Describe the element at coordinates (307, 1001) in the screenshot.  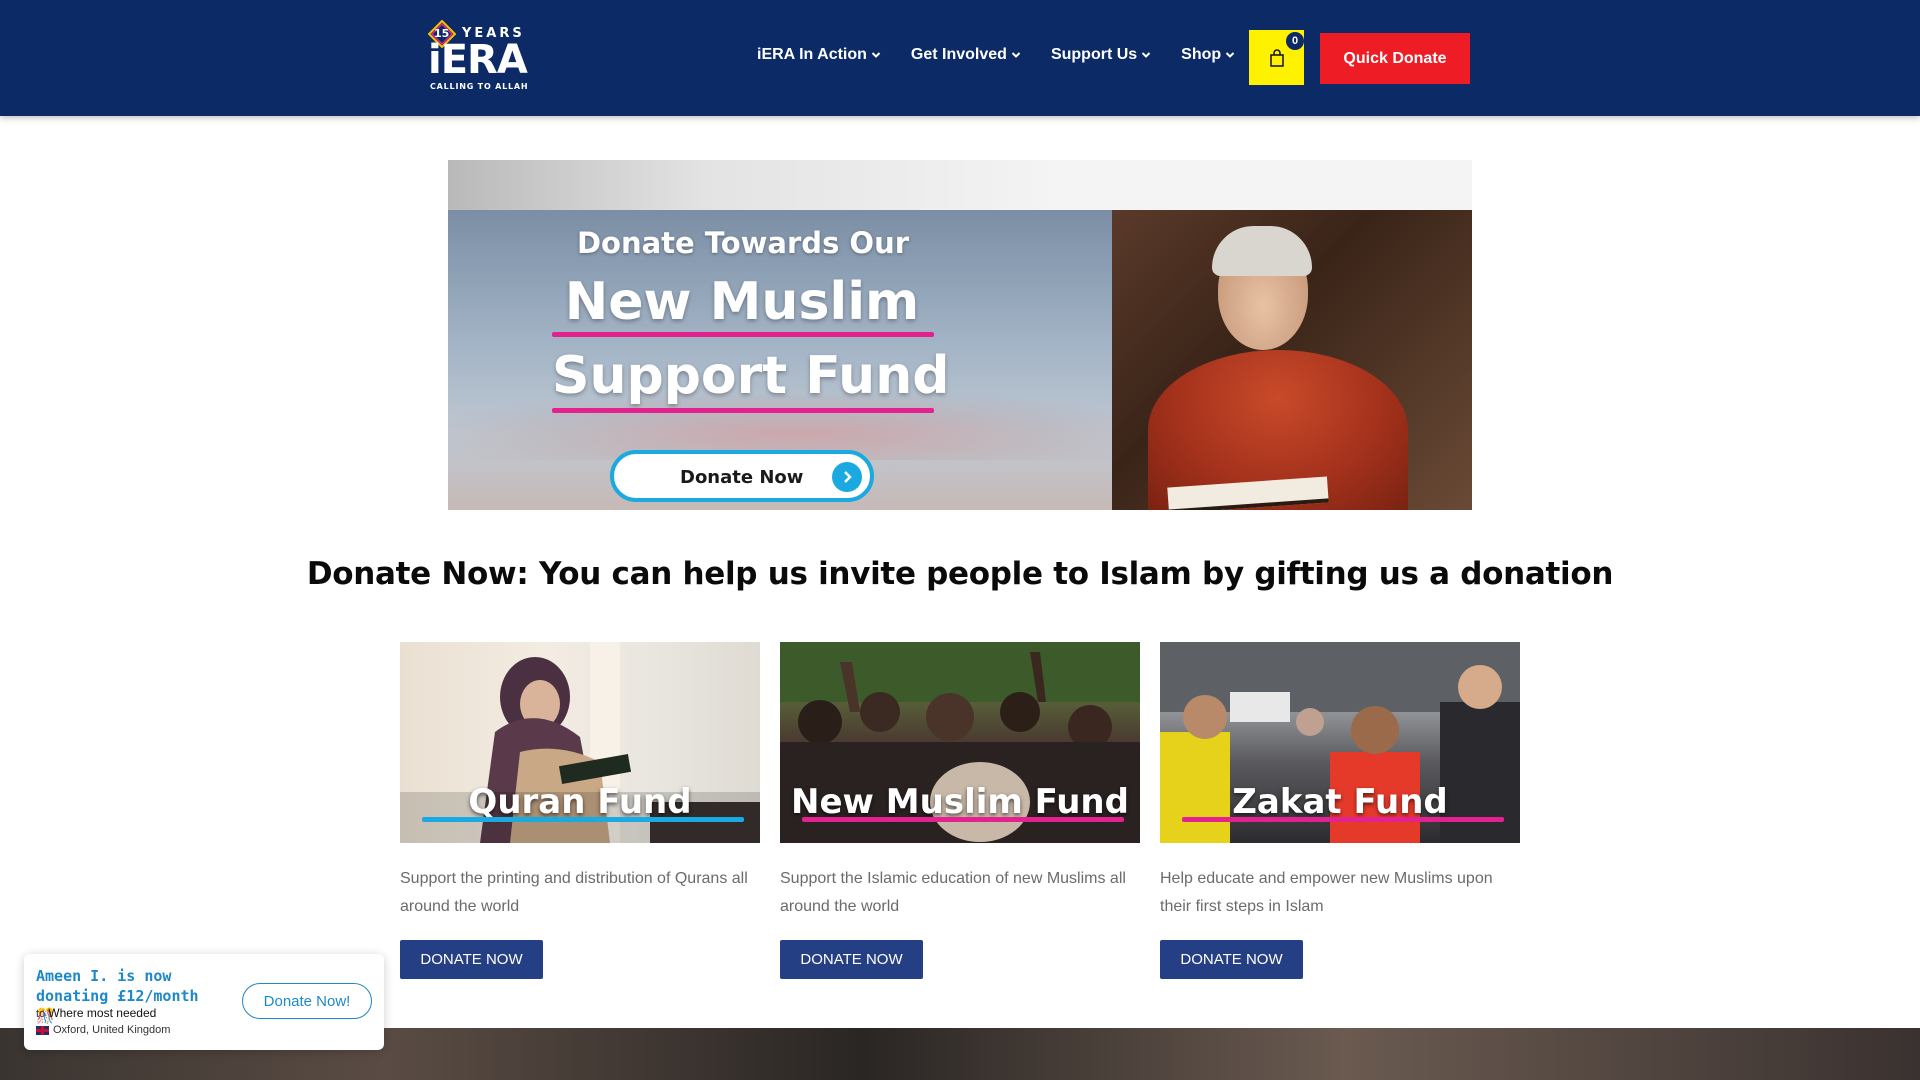
I see `popup-donate-button: Donate Now!` at that location.